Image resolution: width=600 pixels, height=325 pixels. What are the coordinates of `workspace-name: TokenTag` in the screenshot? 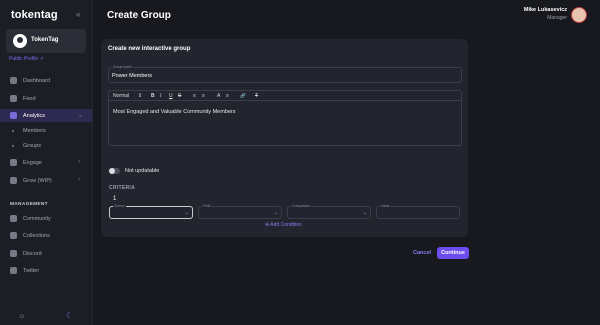 It's located at (45, 40).